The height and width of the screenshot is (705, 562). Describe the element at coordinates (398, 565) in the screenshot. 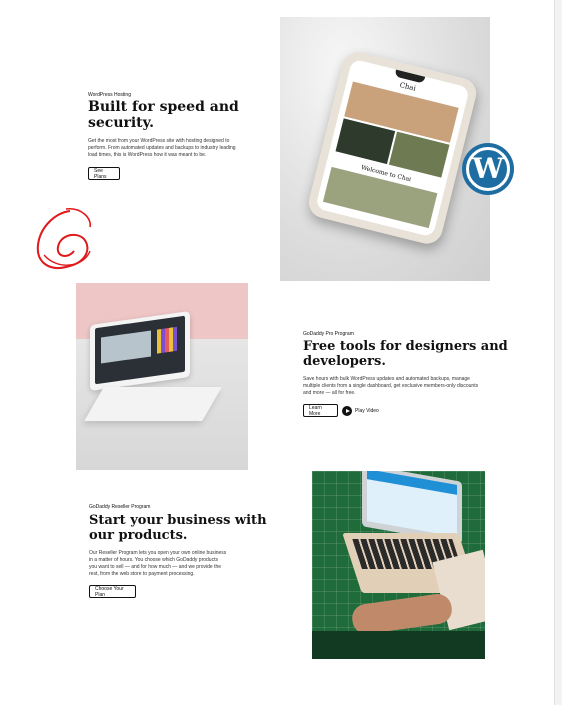

I see `reseller-laptop-image` at that location.